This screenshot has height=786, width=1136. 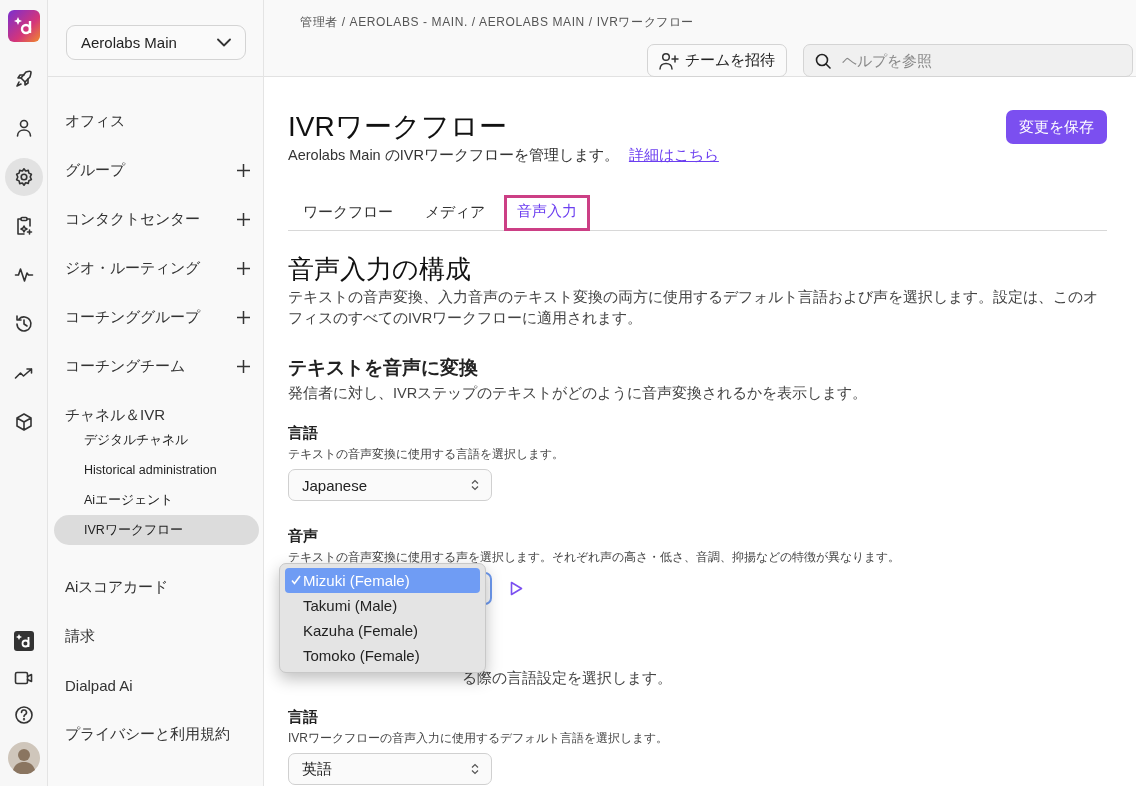 I want to click on nav-item: オフィス, so click(x=95, y=121).